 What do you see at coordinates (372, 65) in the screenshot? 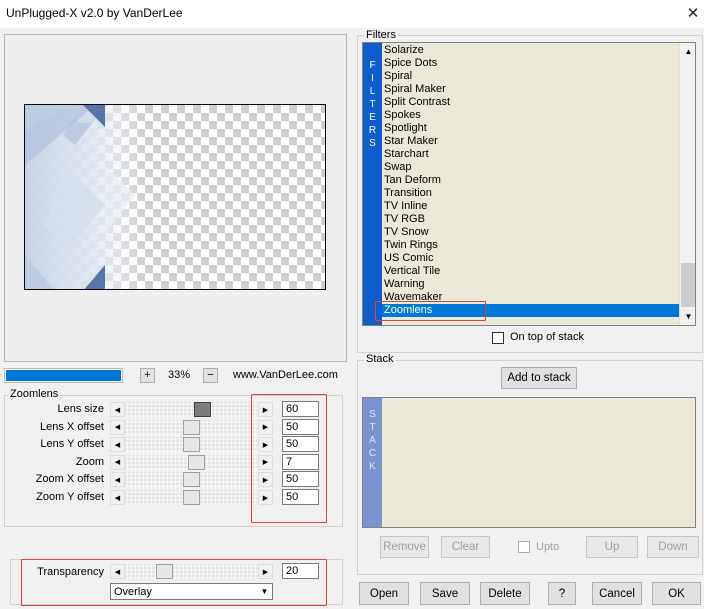
I see `strip-letter: F` at bounding box center [372, 65].